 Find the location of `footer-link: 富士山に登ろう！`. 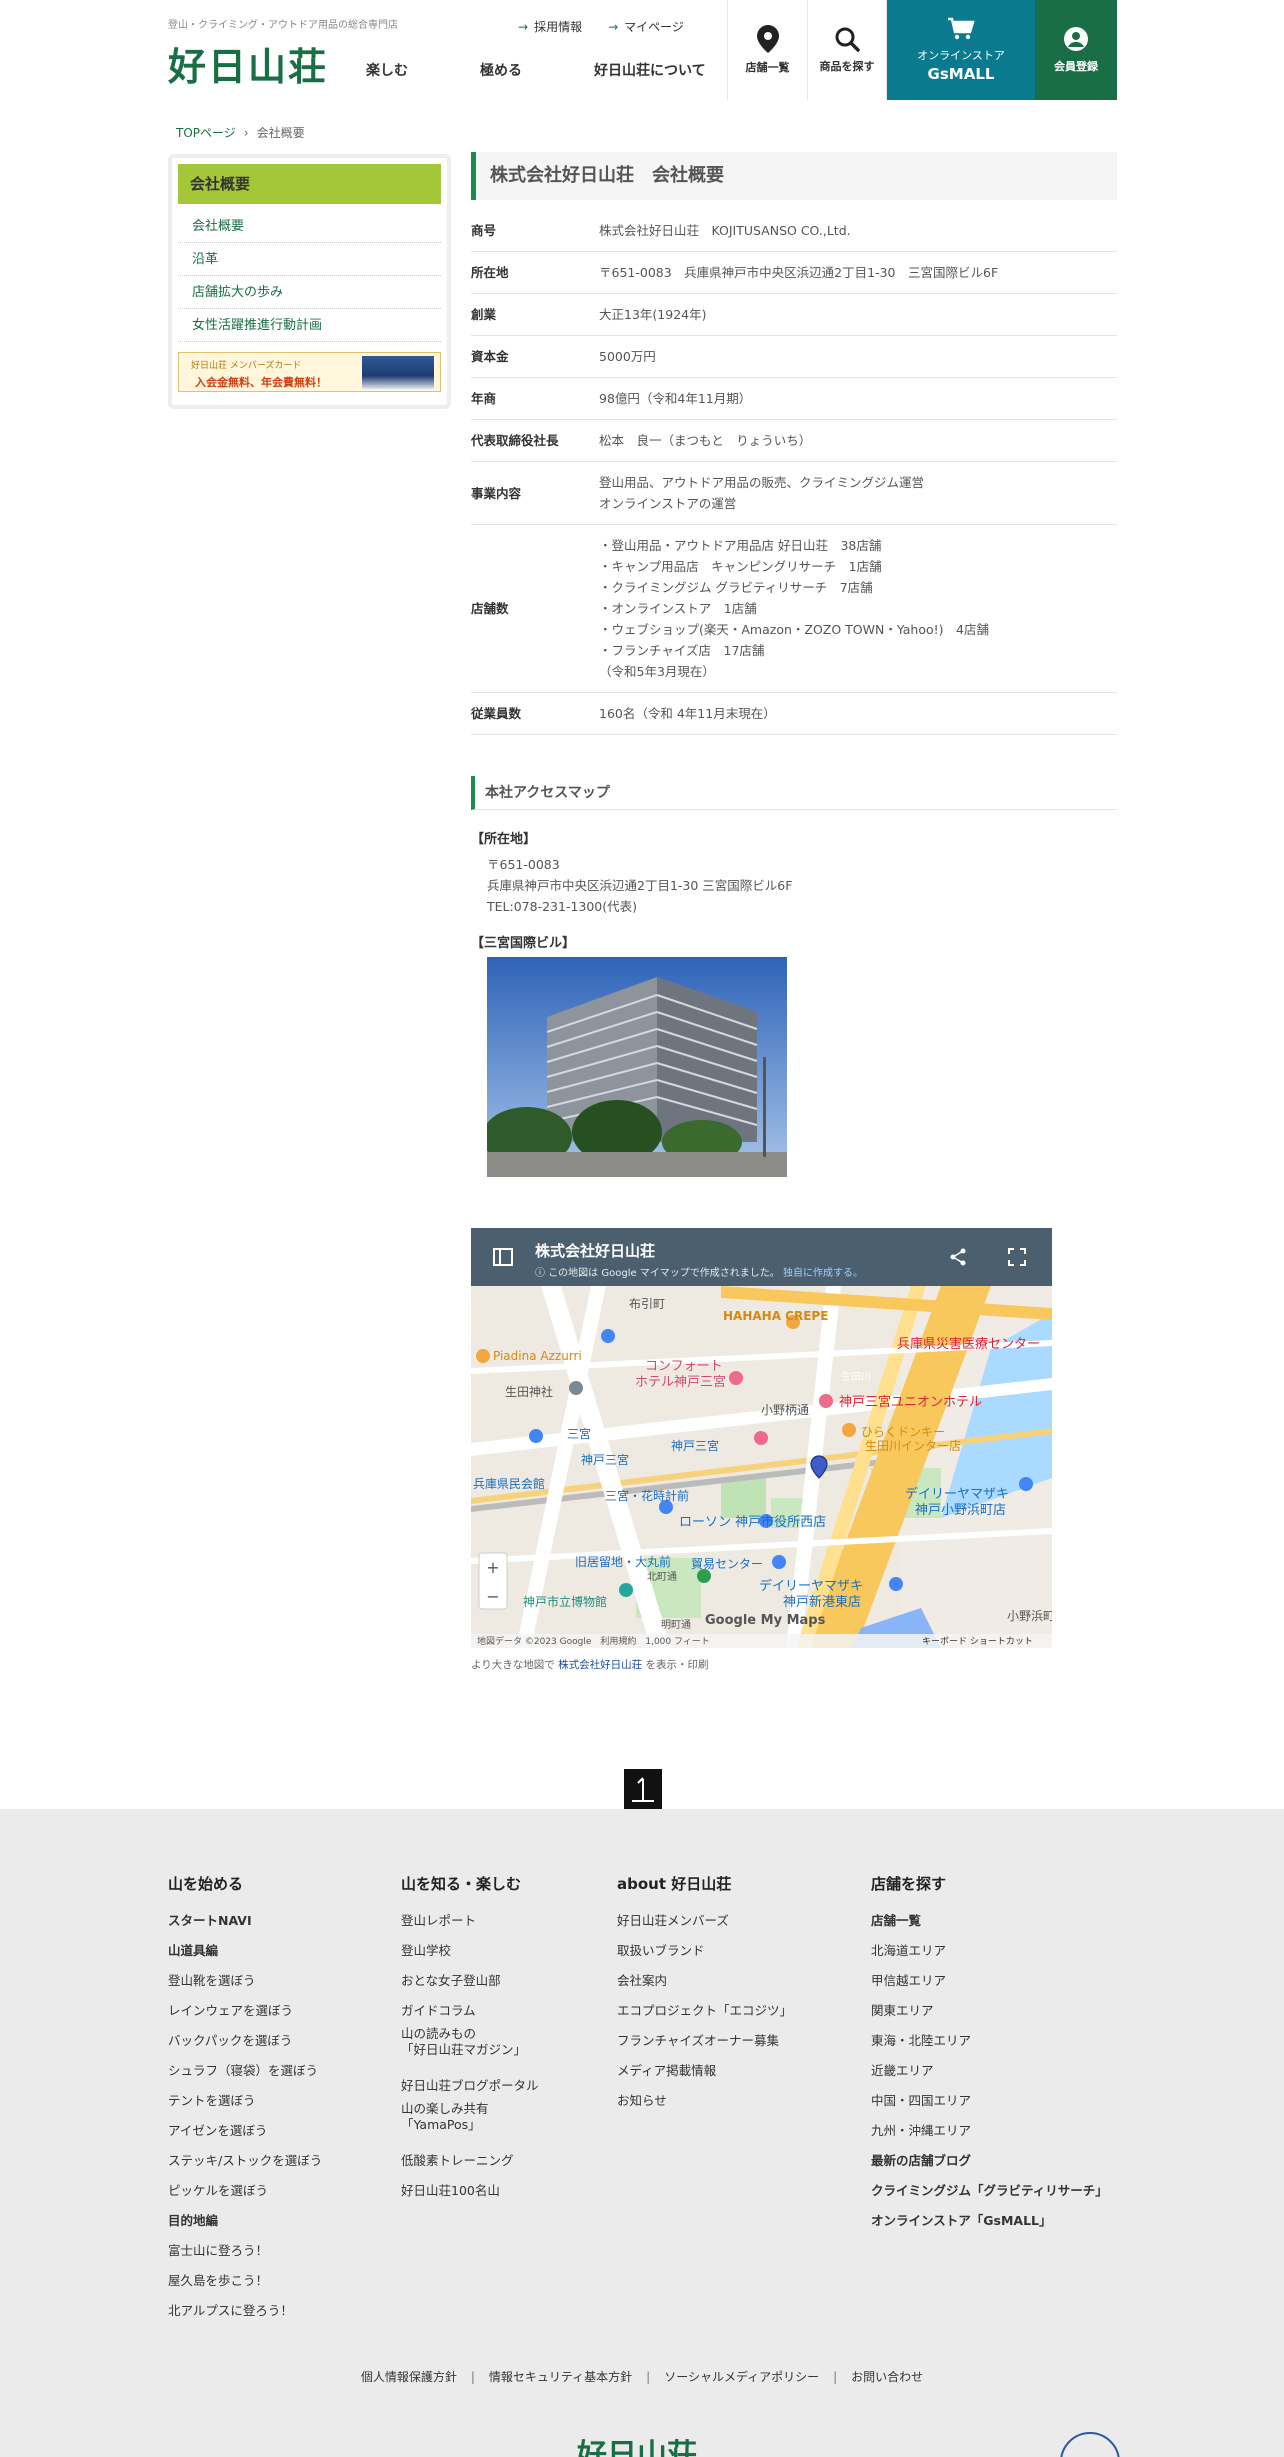

footer-link: 富士山に登ろう！ is located at coordinates (245, 2251).